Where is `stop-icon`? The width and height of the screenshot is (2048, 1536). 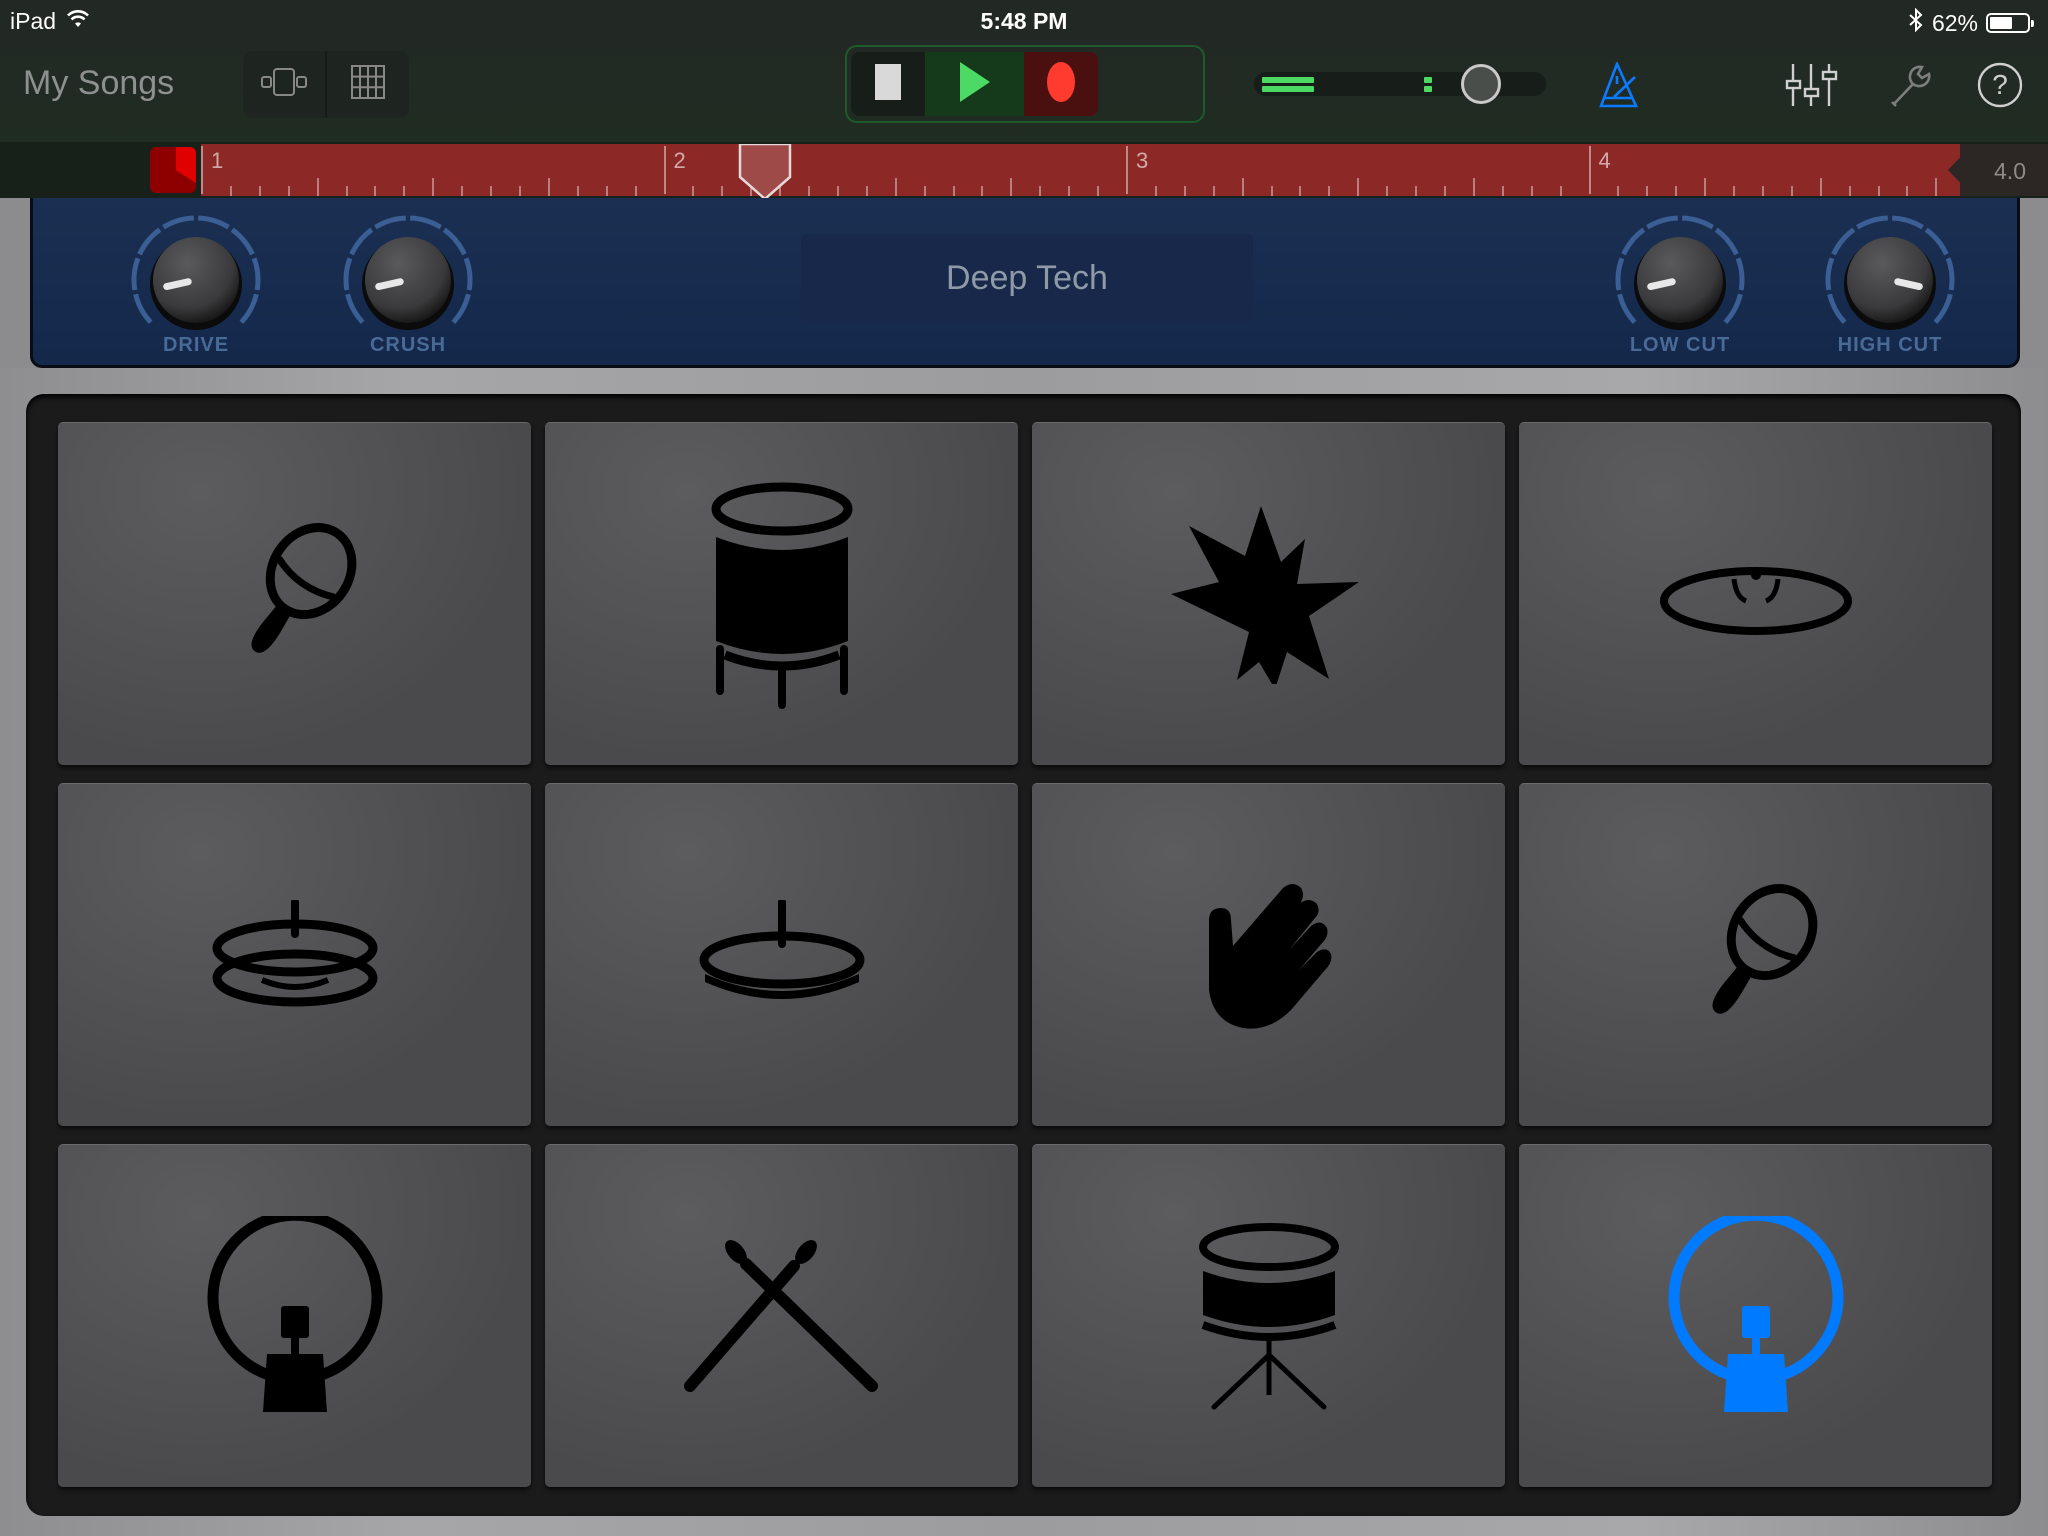 stop-icon is located at coordinates (888, 84).